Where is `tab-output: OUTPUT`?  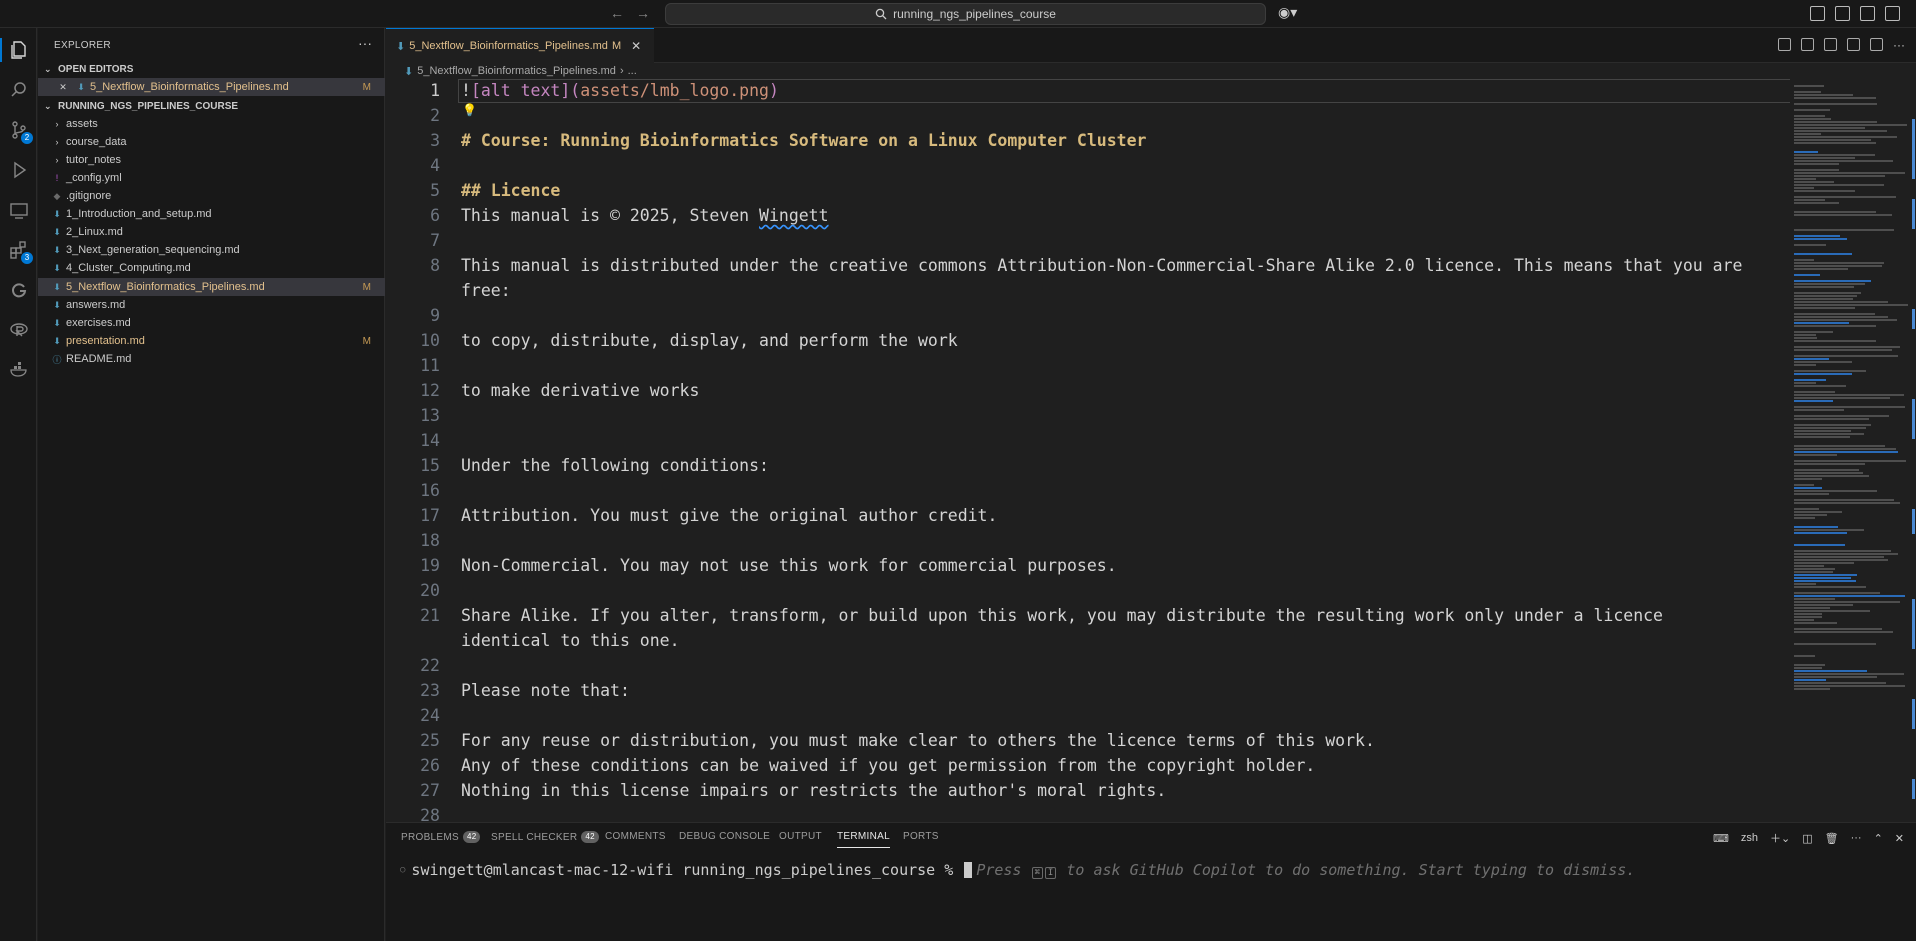 tab-output: OUTPUT is located at coordinates (800, 836).